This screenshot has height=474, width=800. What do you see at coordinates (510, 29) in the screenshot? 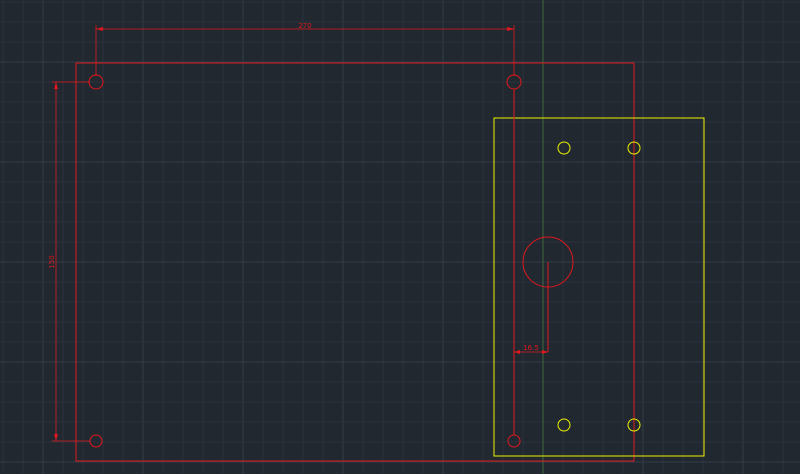
I see `dim-h-arrow-right` at bounding box center [510, 29].